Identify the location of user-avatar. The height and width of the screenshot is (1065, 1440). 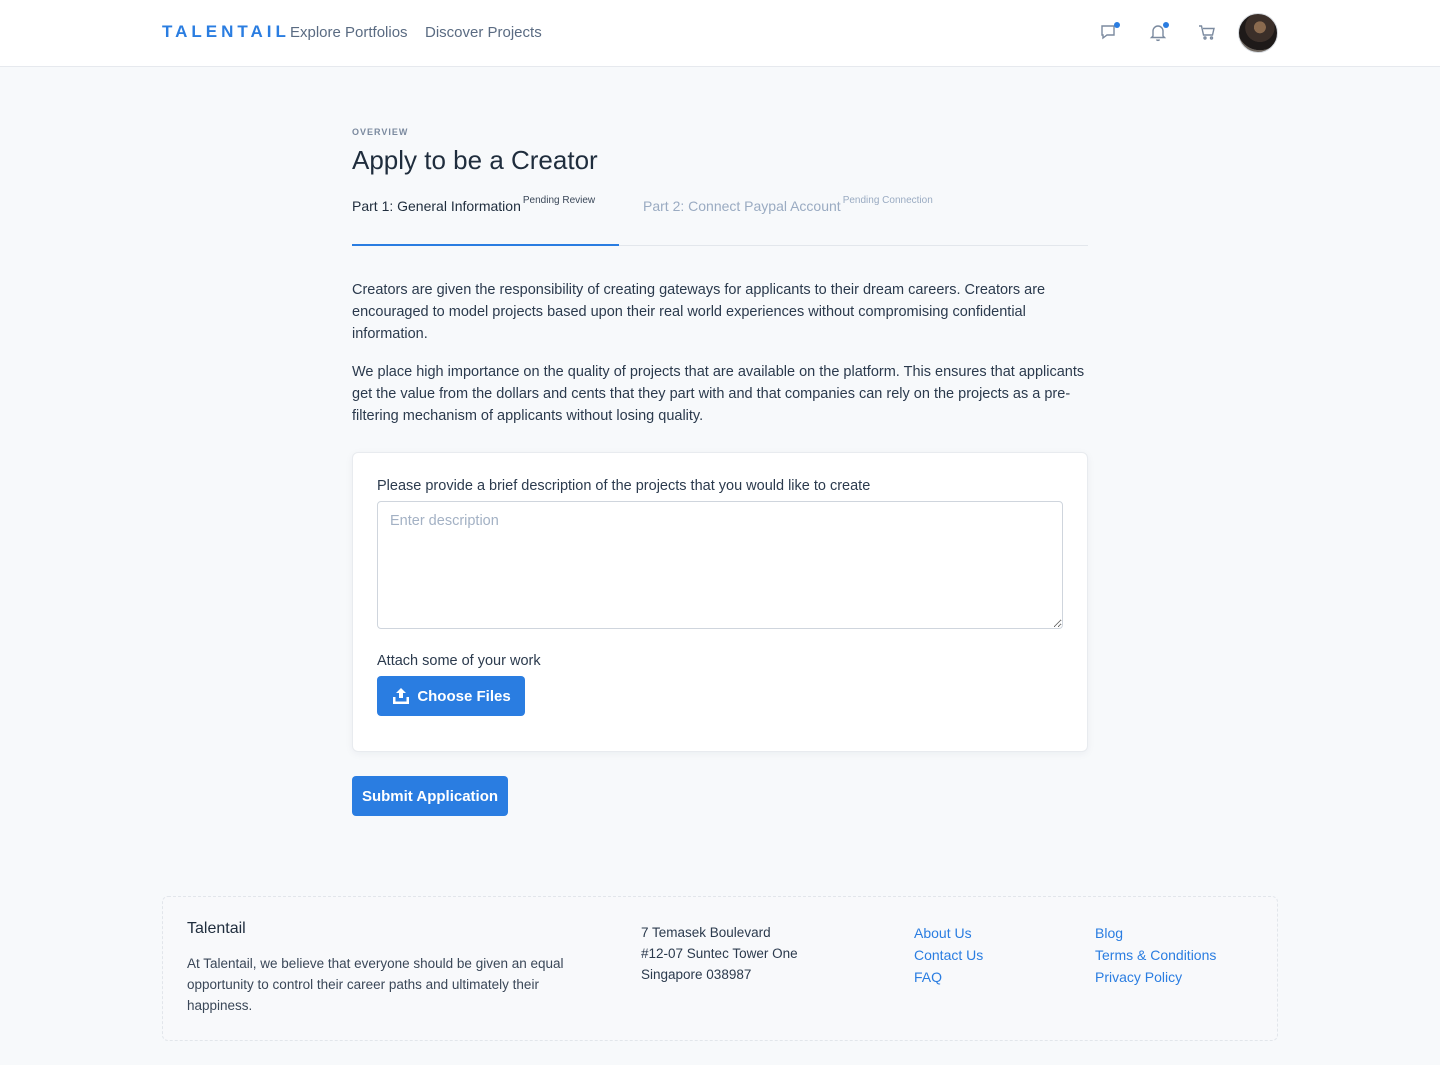
(1258, 33).